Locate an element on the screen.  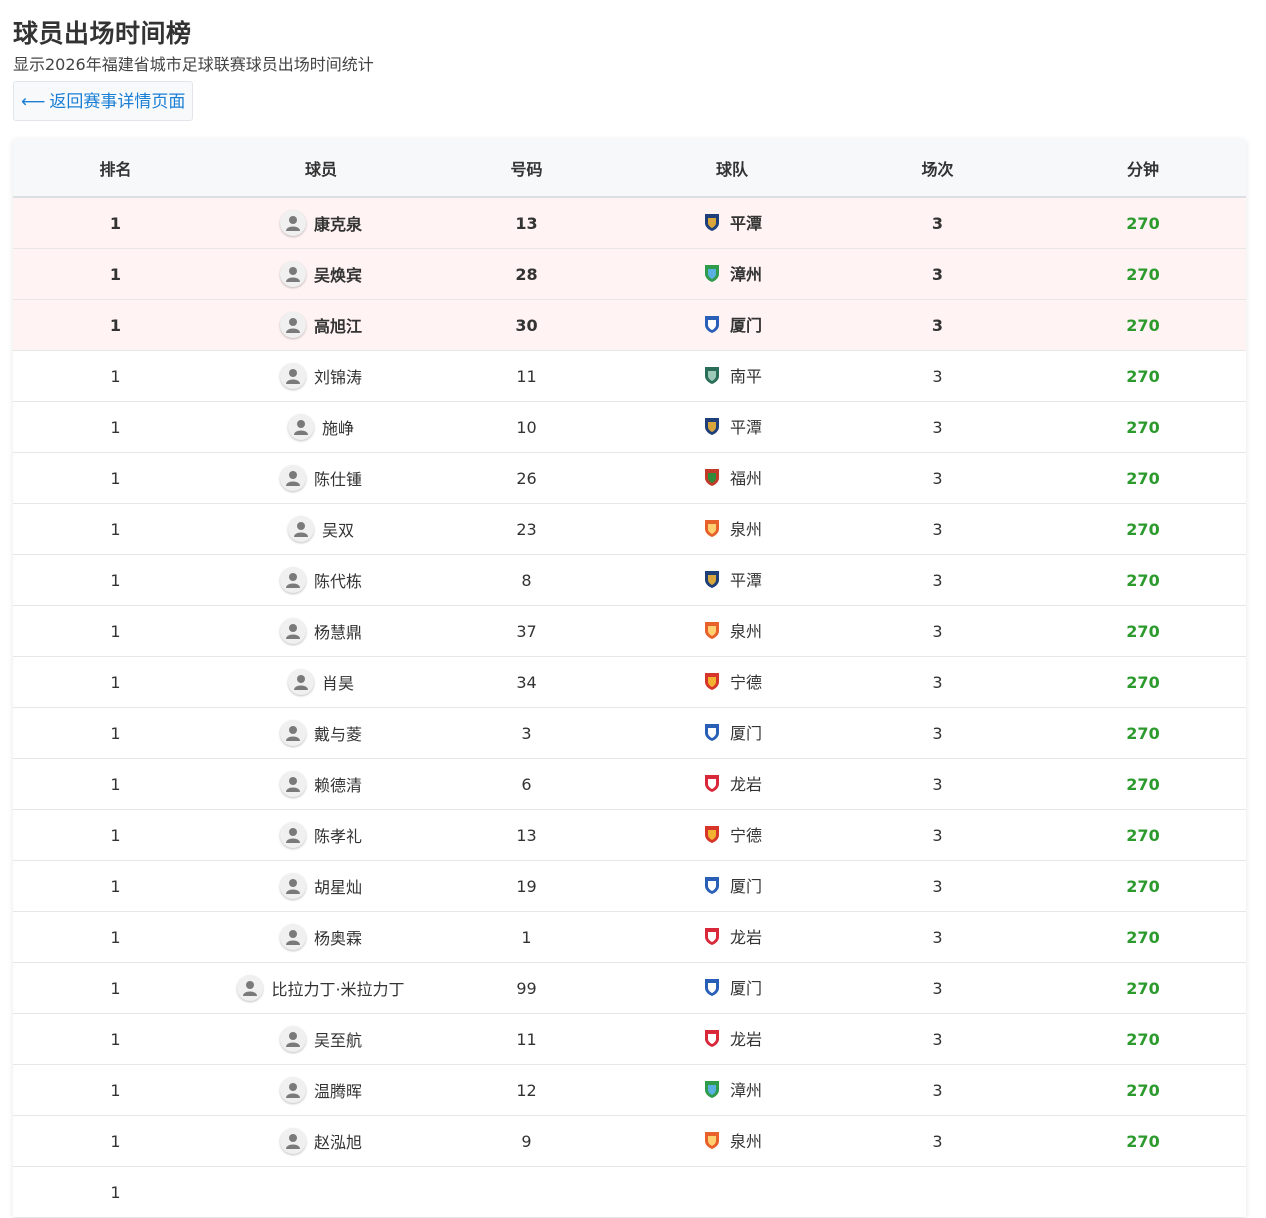
table-row: 1 杨慧鼎 37 泉州 3 270 is located at coordinates (629, 631).